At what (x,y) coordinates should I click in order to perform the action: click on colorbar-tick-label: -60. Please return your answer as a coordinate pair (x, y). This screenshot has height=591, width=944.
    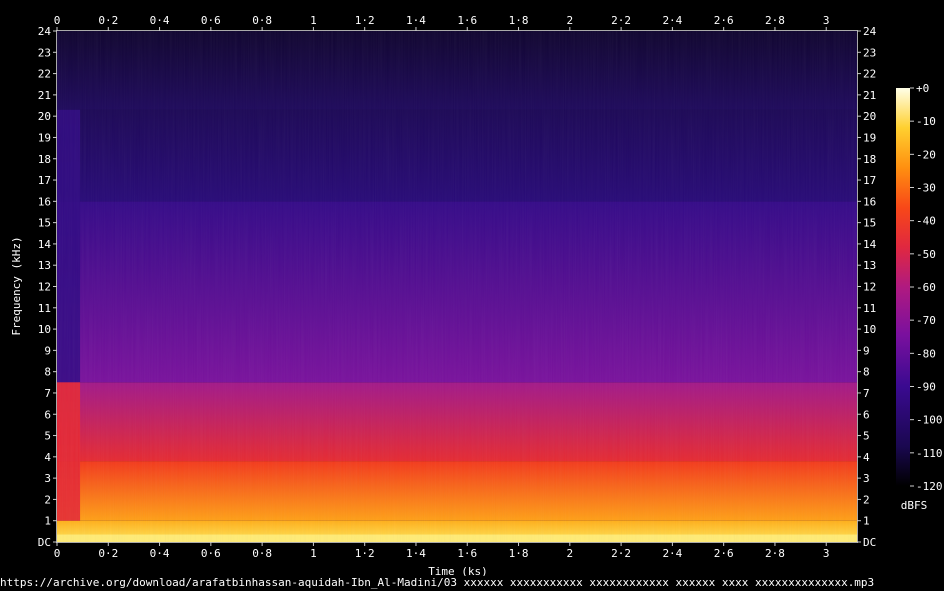
    Looking at the image, I should click on (926, 287).